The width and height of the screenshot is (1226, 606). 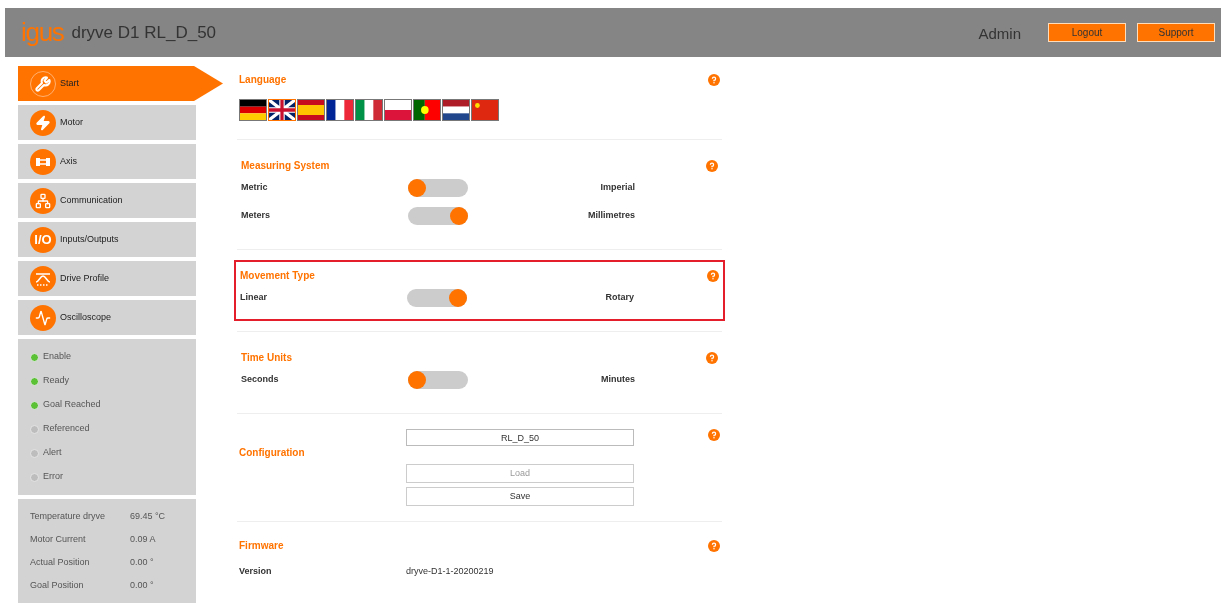 What do you see at coordinates (43, 122) in the screenshot?
I see `motor-icon` at bounding box center [43, 122].